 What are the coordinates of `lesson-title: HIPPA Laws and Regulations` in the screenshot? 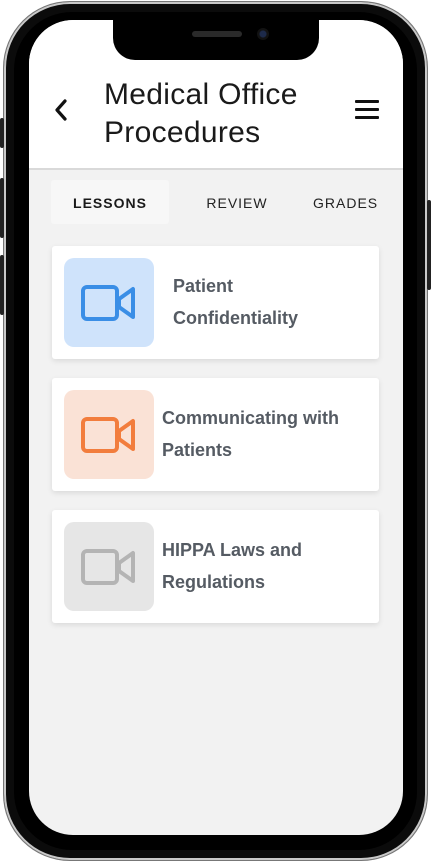 It's located at (267, 566).